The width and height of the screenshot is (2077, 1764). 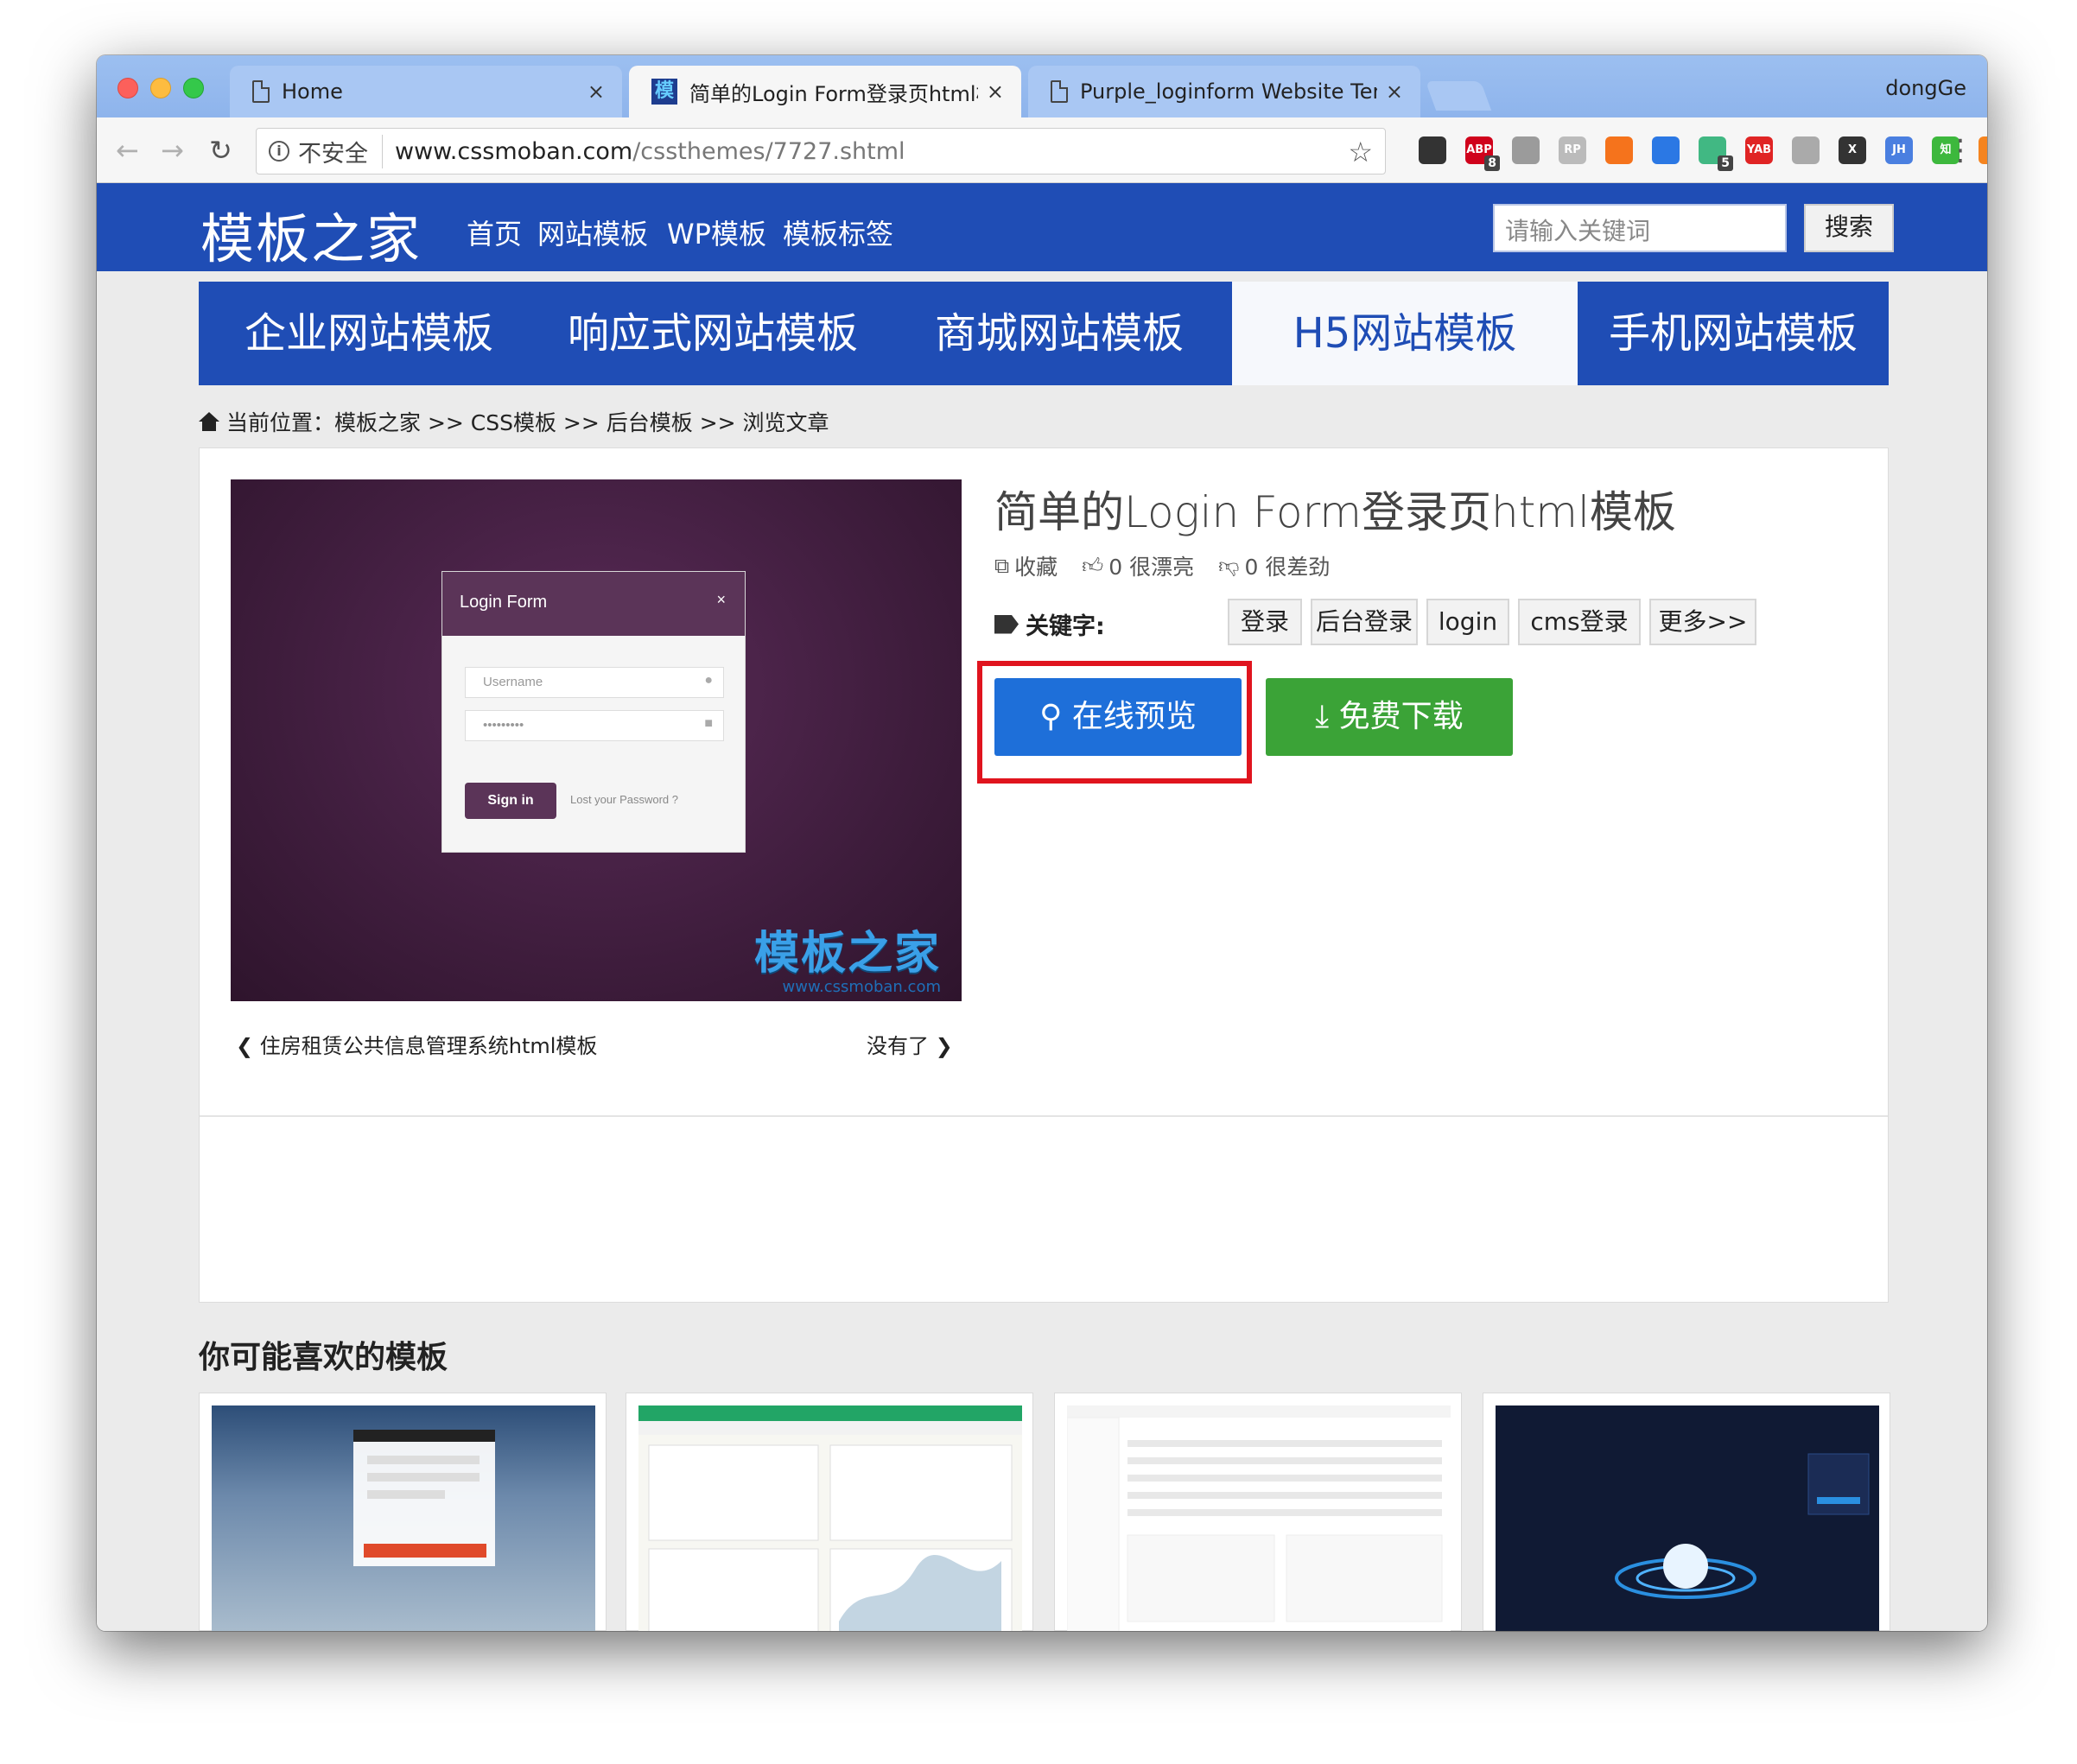 I want to click on category-h5: H5网站模板, so click(x=1405, y=333).